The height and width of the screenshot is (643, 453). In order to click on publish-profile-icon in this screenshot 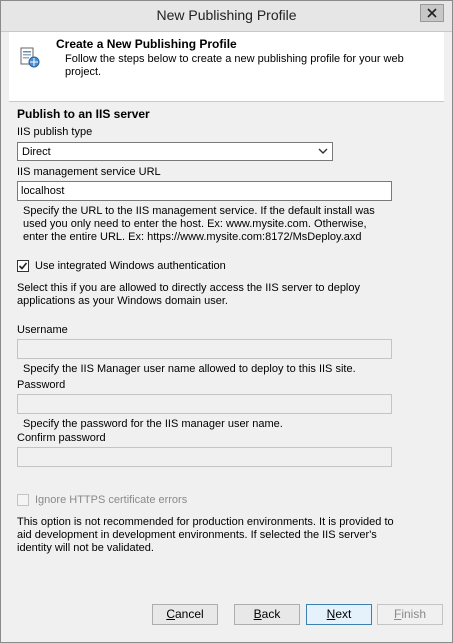, I will do `click(30, 57)`.